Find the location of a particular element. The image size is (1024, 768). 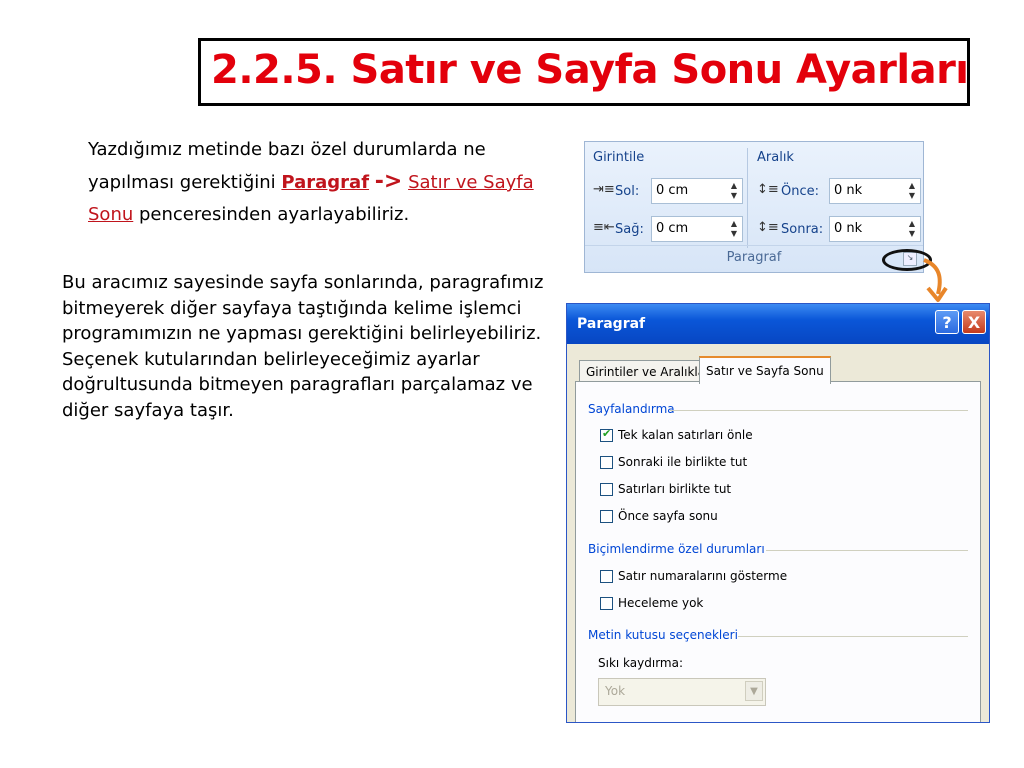

close-button: X is located at coordinates (974, 322).